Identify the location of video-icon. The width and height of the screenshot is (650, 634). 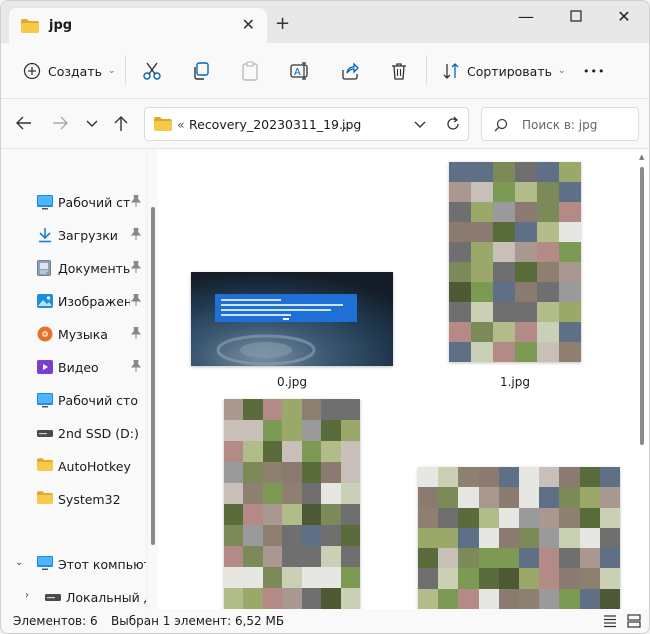
(45, 368).